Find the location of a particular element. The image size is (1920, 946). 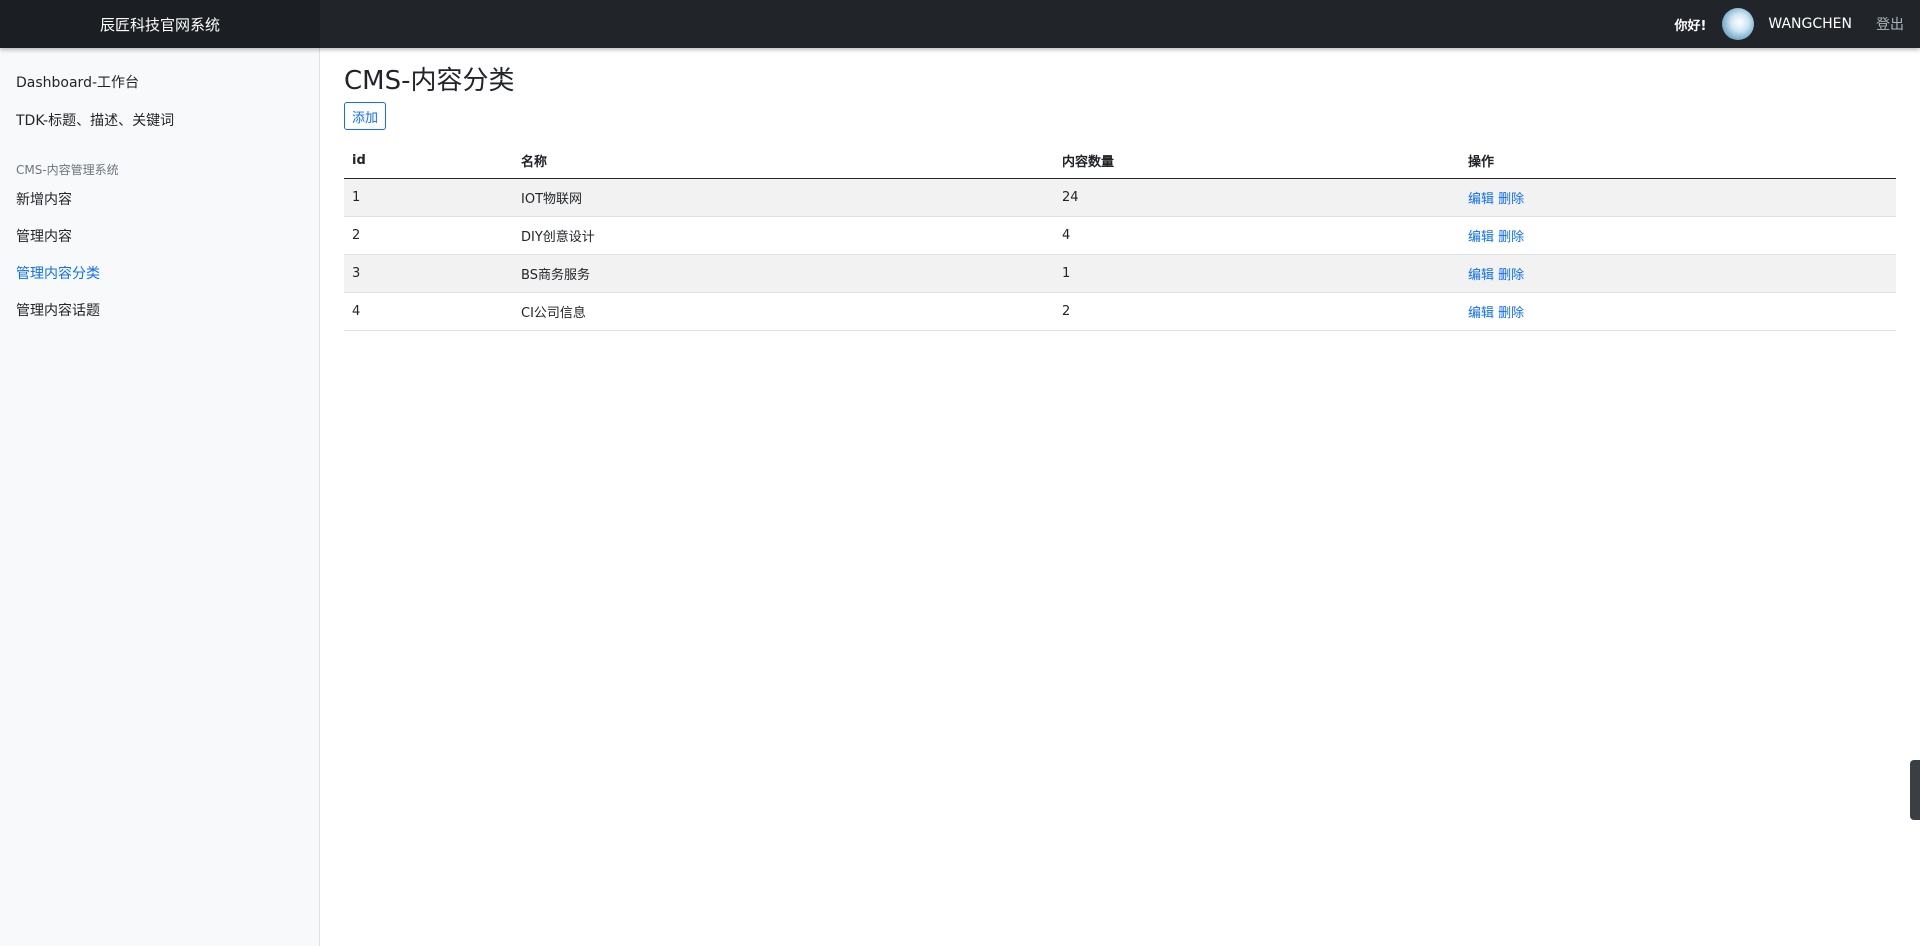

cell-name: CI公司信息 is located at coordinates (783, 311).